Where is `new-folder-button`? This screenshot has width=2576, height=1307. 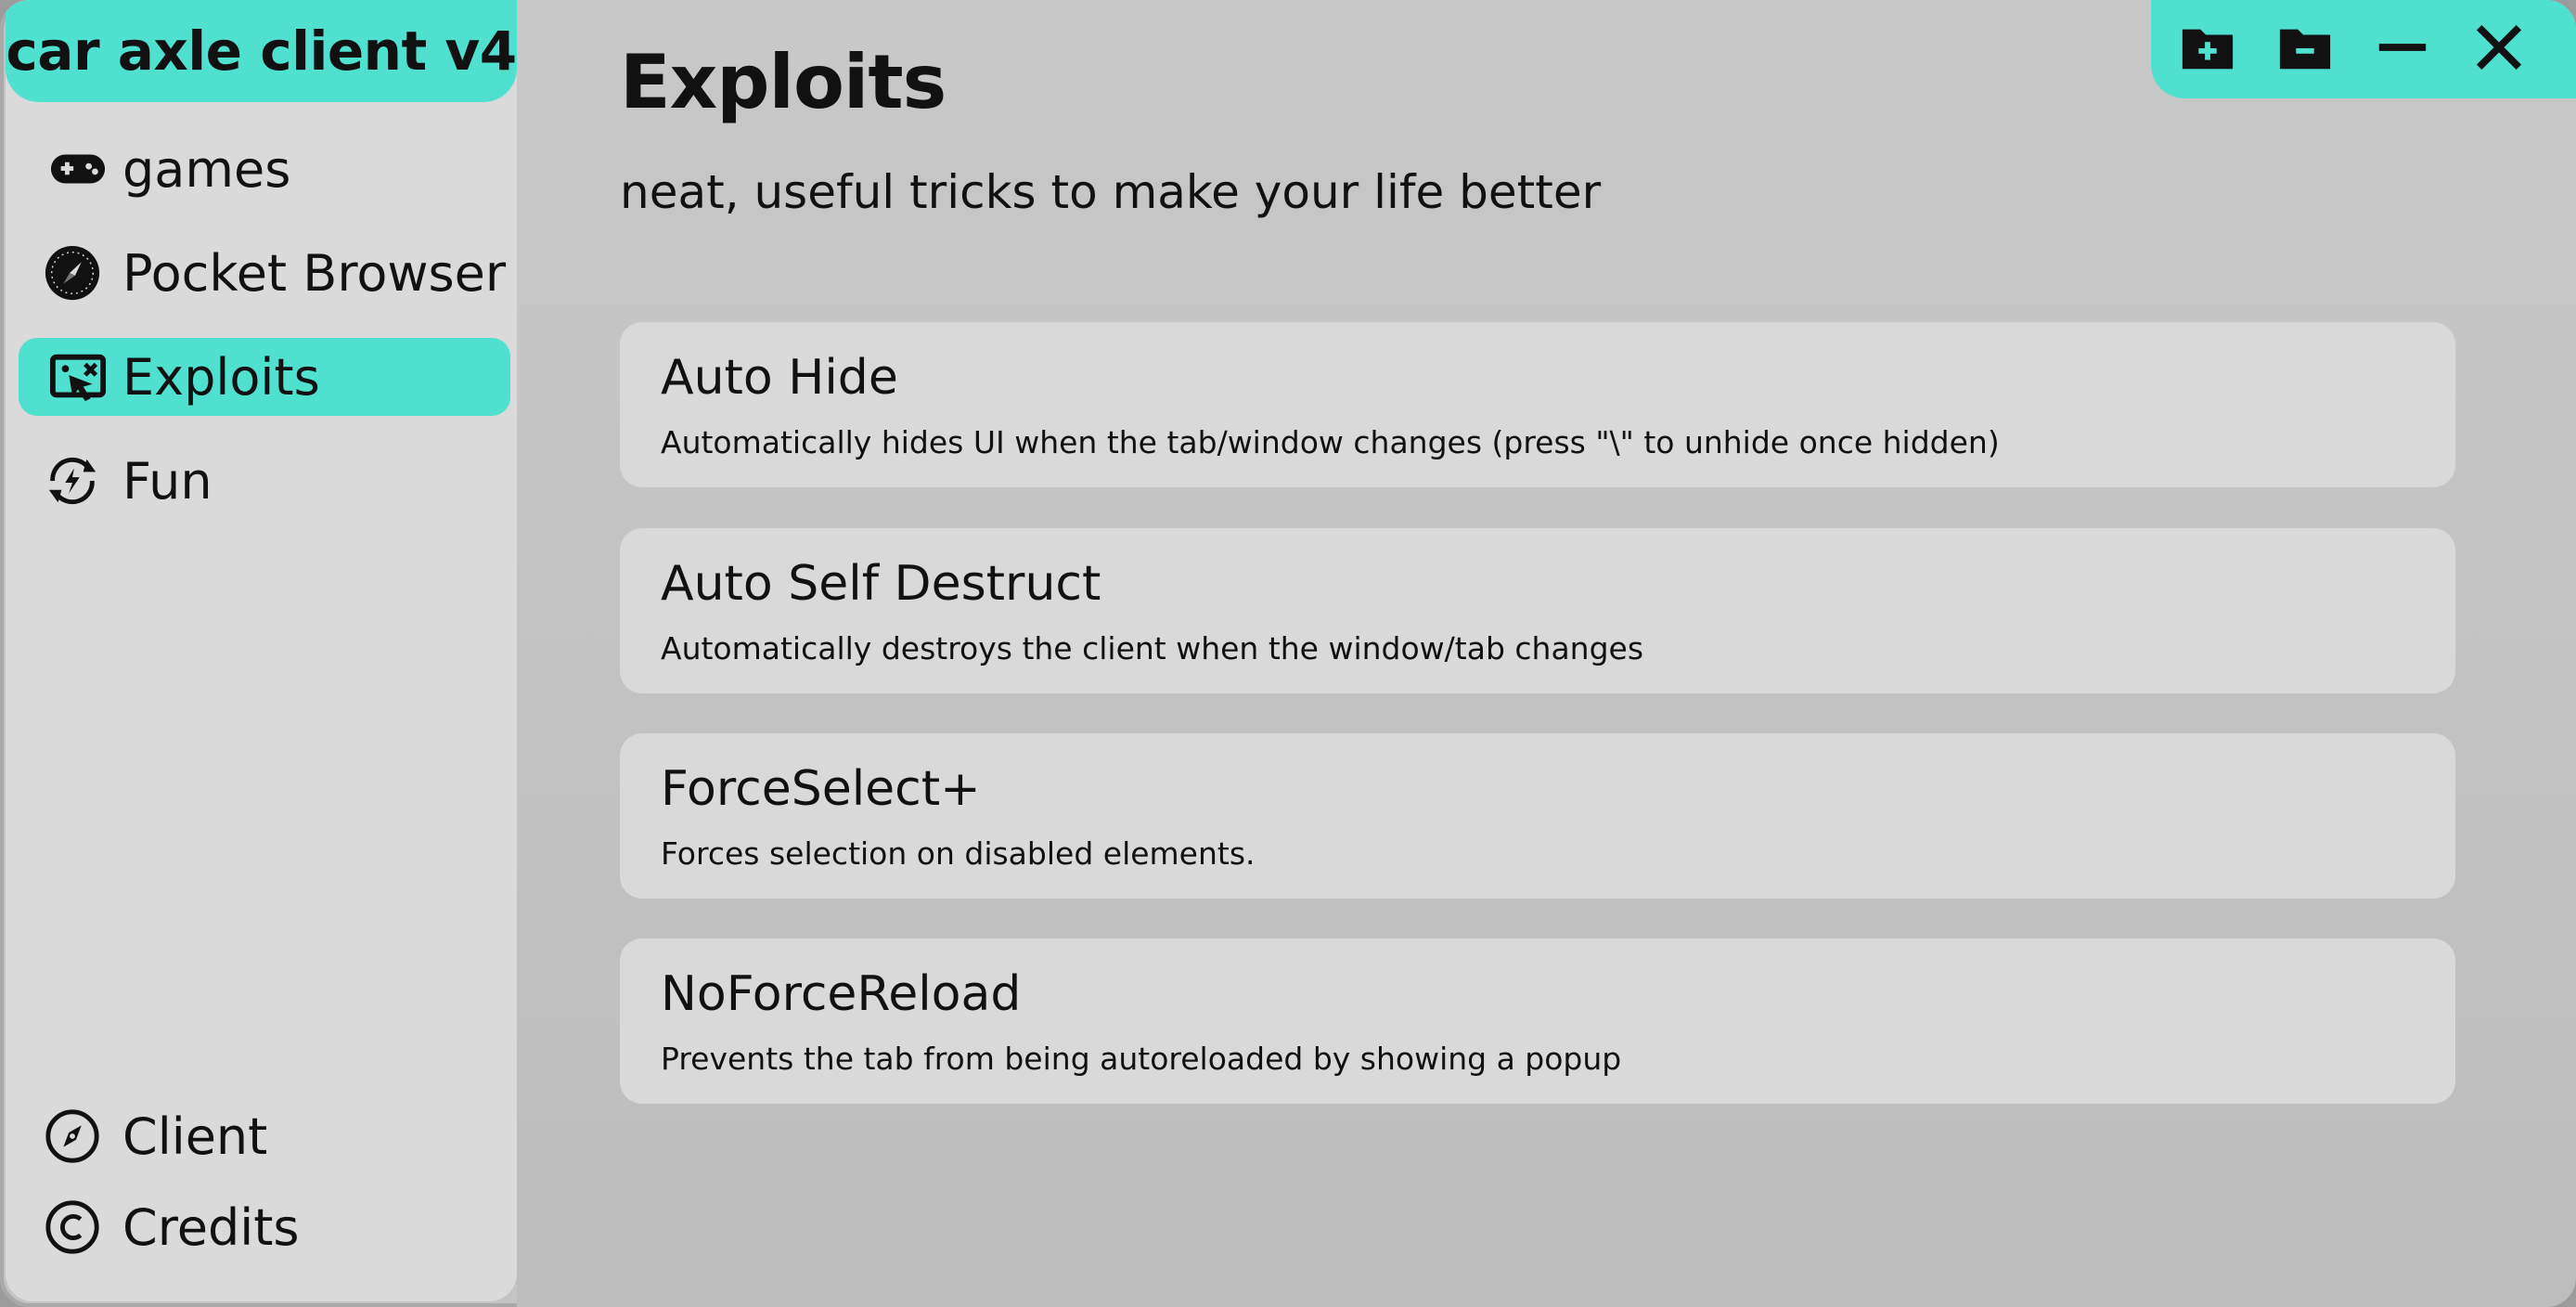
new-folder-button is located at coordinates (2207, 49).